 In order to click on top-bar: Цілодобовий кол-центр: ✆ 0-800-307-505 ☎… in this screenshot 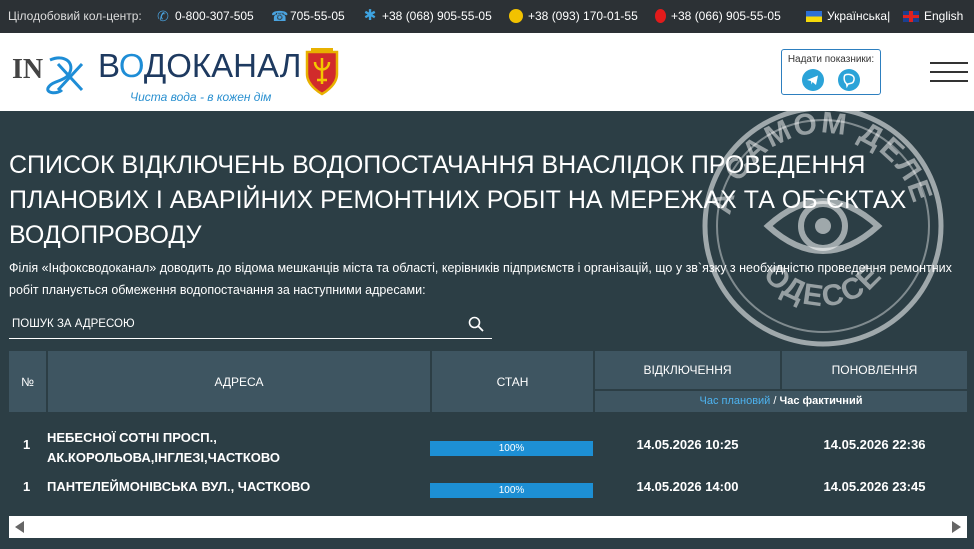, I will do `click(487, 16)`.